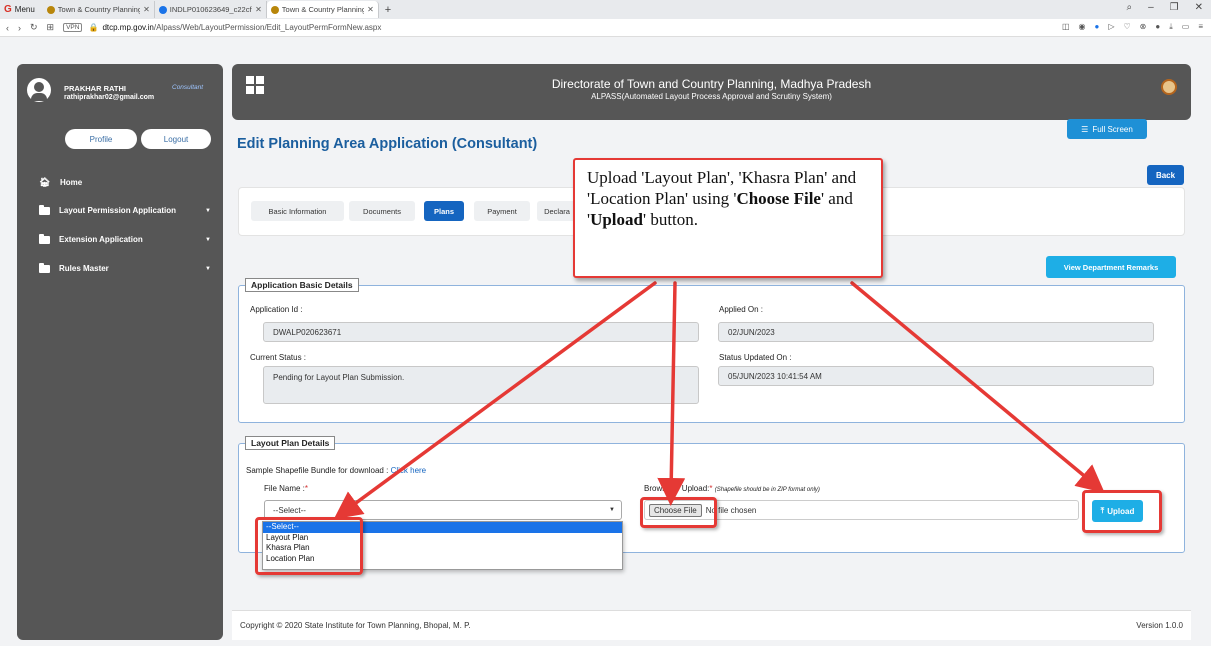 The image size is (1211, 646). Describe the element at coordinates (1097, 27) in the screenshot. I see `vpn-status-icon: ●` at that location.